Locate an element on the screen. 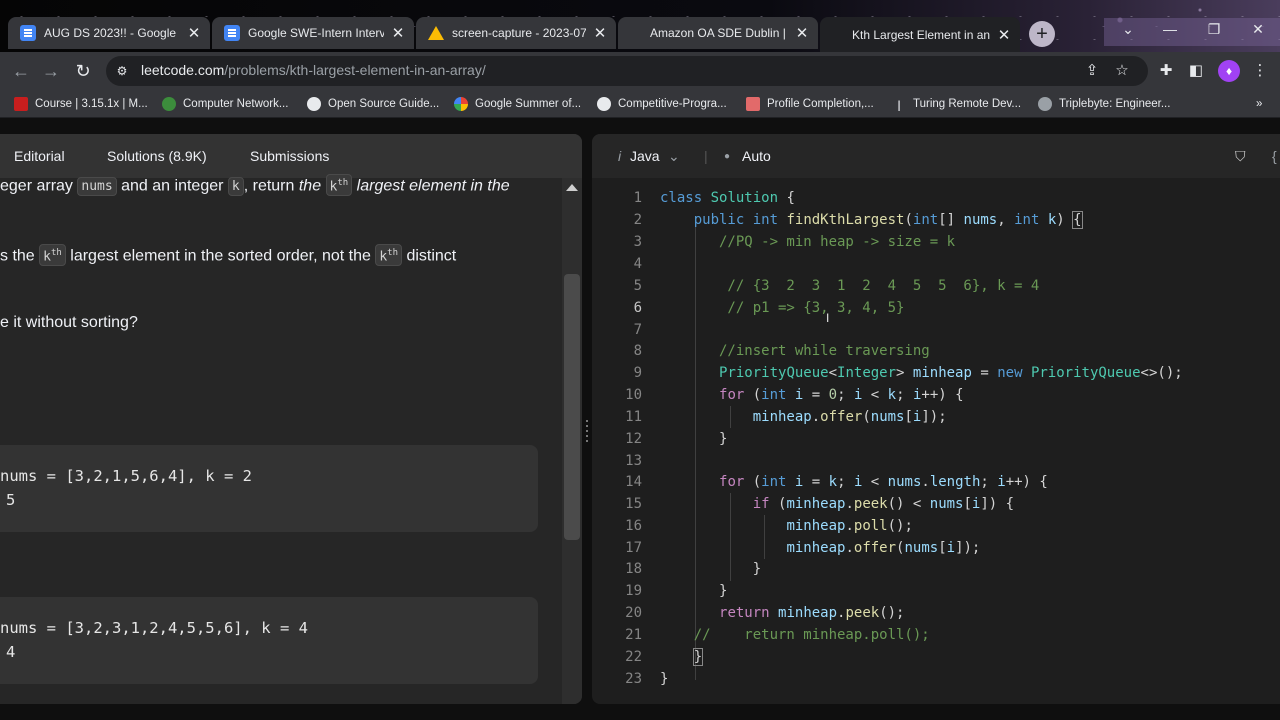  code-line: class Solution { is located at coordinates (727, 198).